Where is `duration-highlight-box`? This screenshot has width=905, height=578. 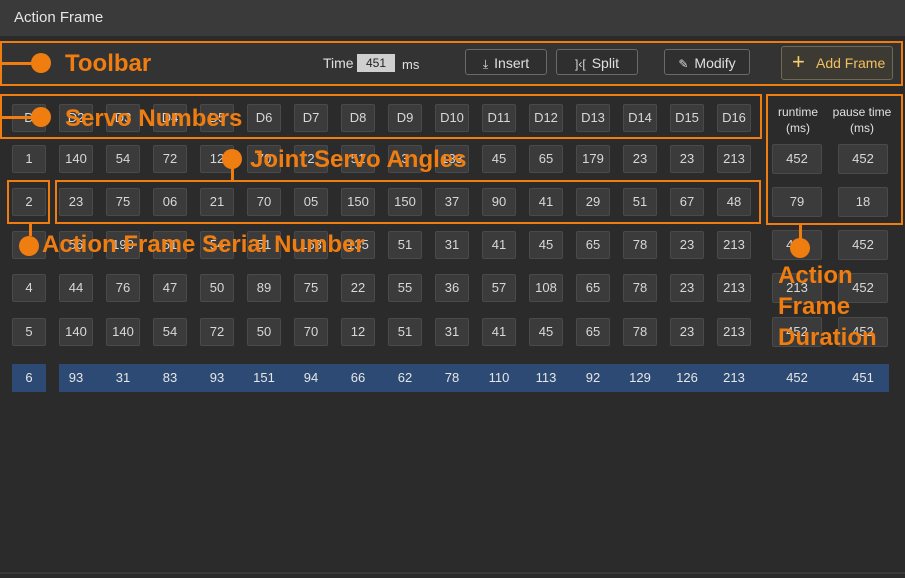
duration-highlight-box is located at coordinates (834, 159).